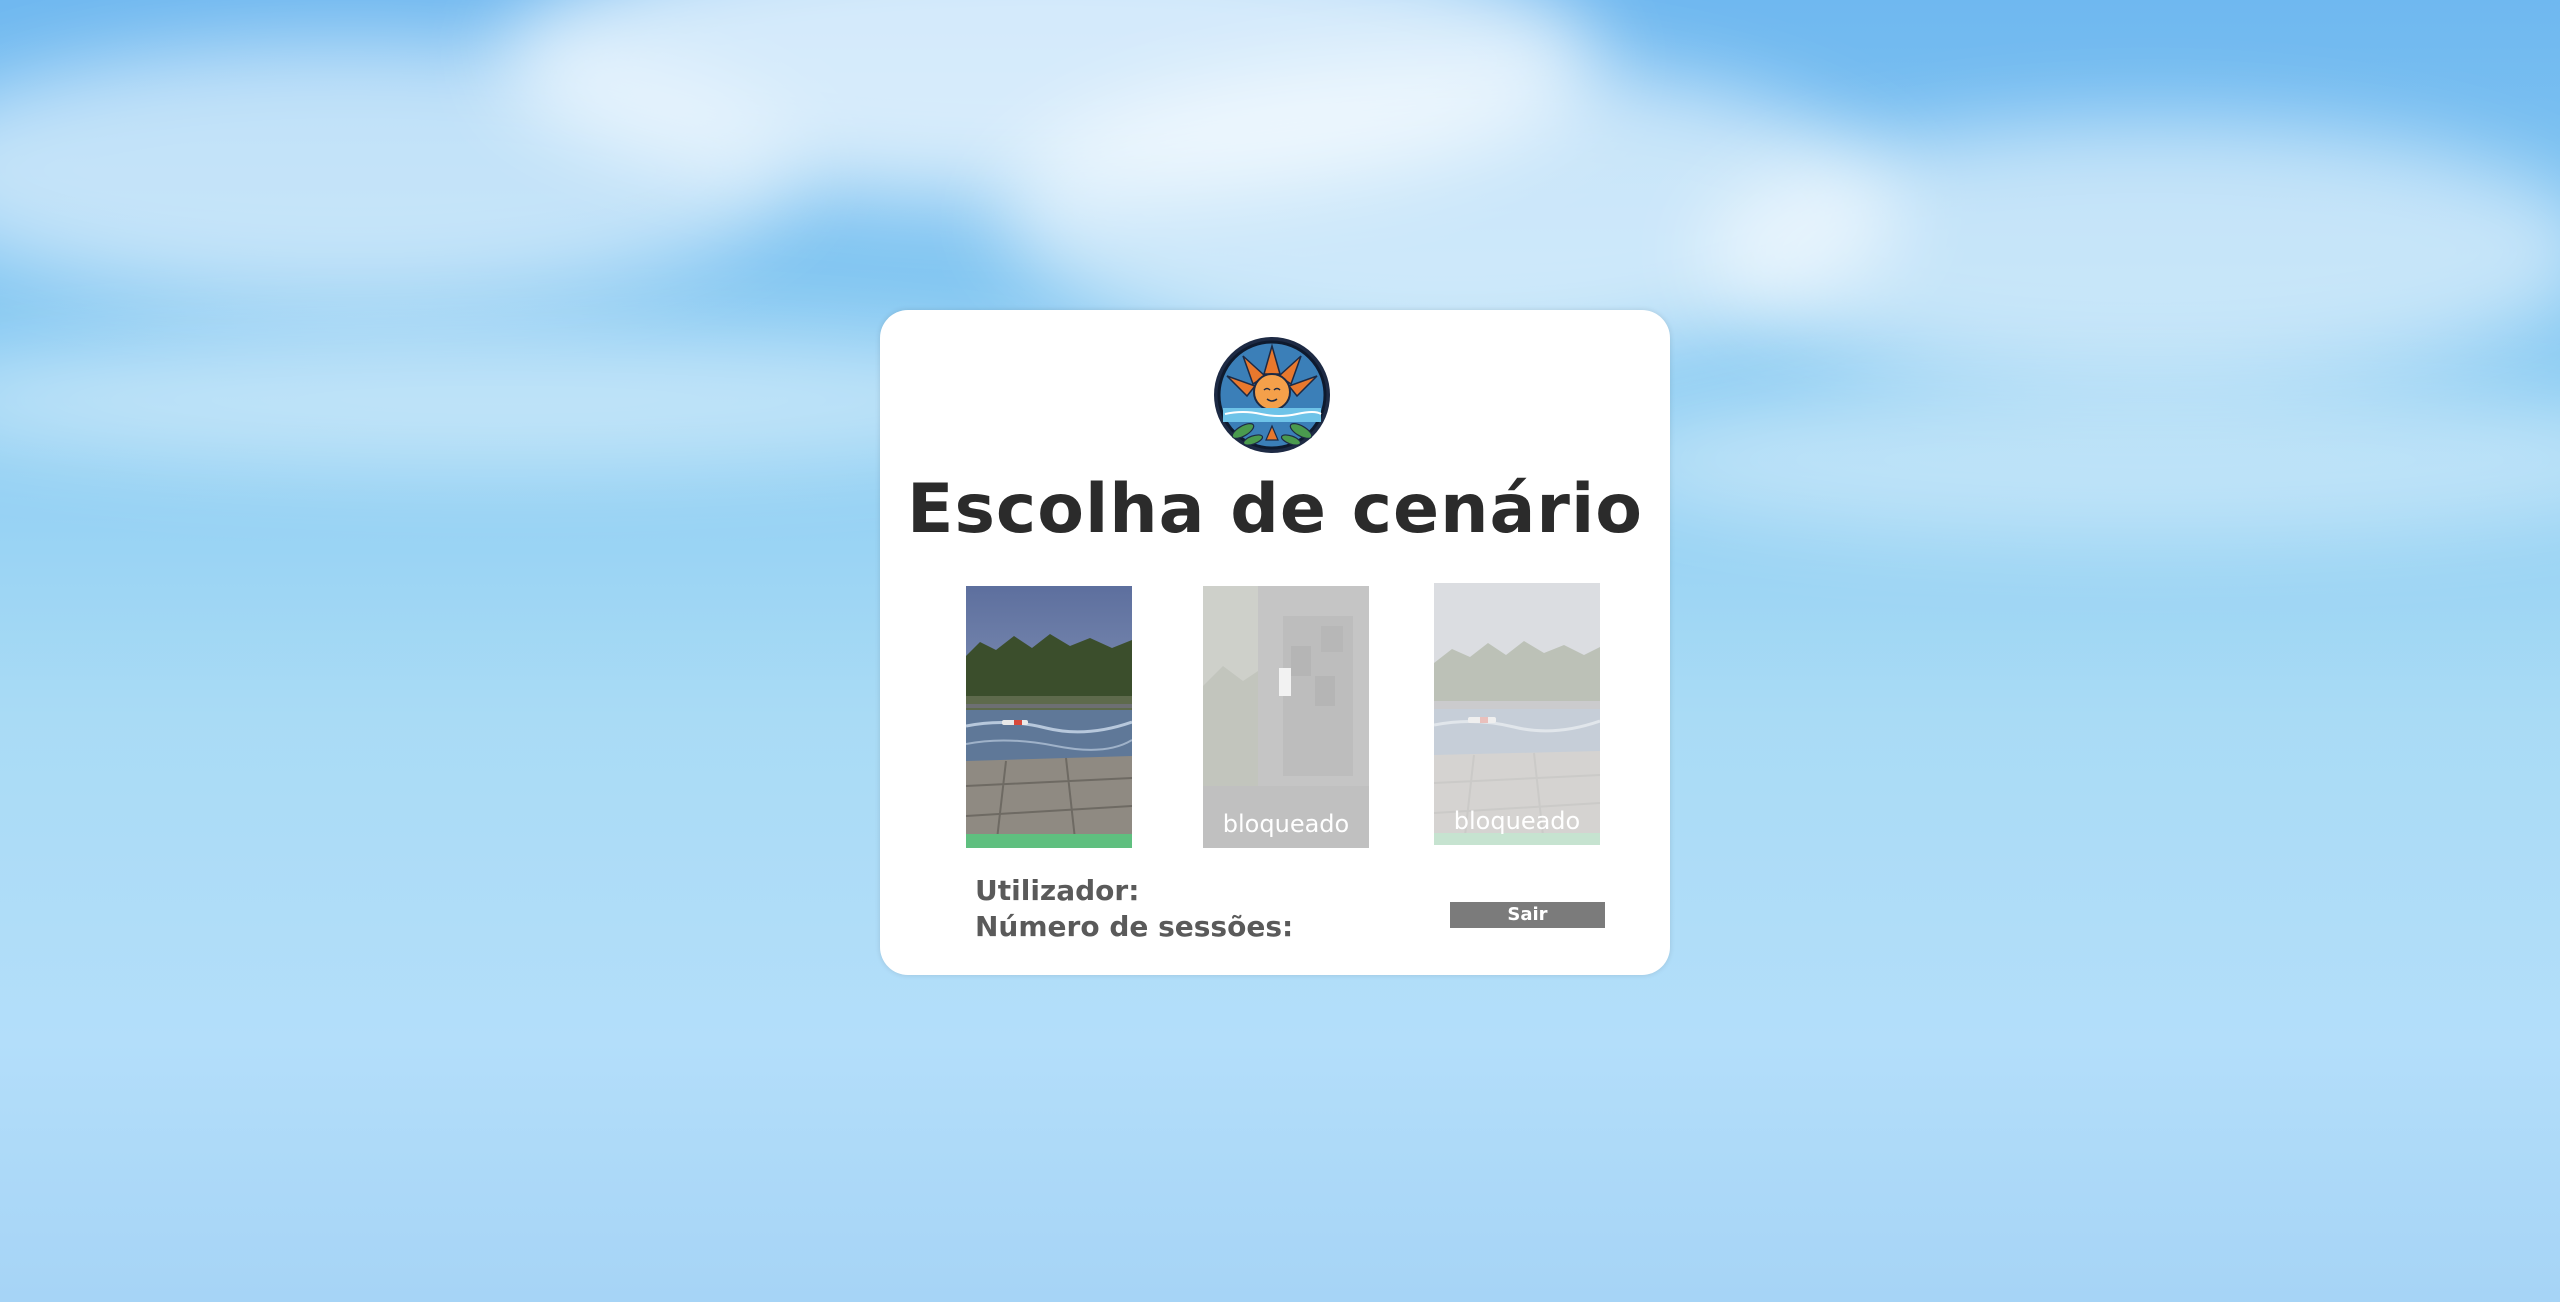 This screenshot has height=1302, width=2560. I want to click on user-label: Utilizador:, so click(1057, 890).